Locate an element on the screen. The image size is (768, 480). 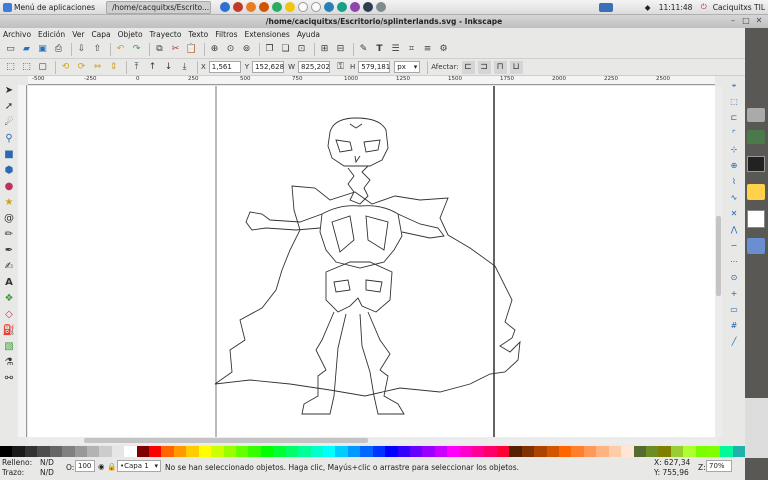
new-document-icon: ▭ is located at coordinates (10, 49).